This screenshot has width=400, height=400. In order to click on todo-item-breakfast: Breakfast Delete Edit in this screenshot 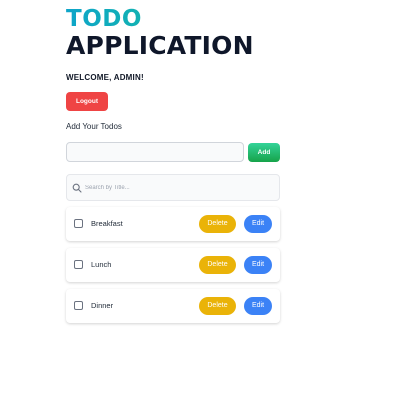, I will do `click(173, 224)`.